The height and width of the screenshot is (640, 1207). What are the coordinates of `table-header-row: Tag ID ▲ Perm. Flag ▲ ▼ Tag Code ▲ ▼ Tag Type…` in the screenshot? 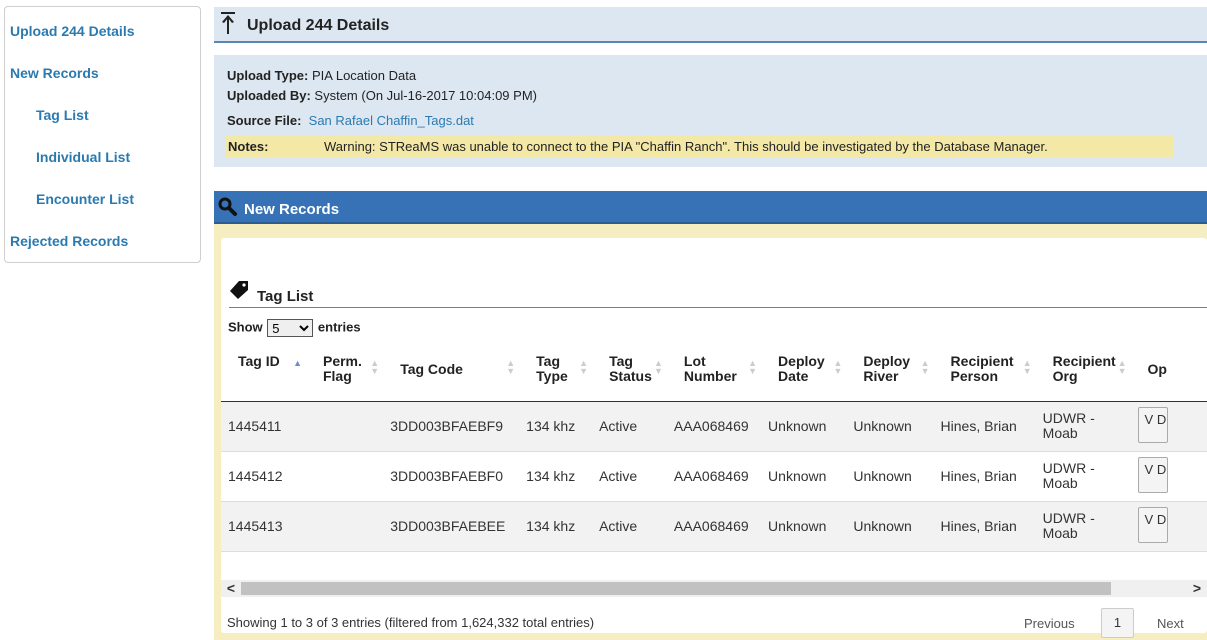 It's located at (714, 375).